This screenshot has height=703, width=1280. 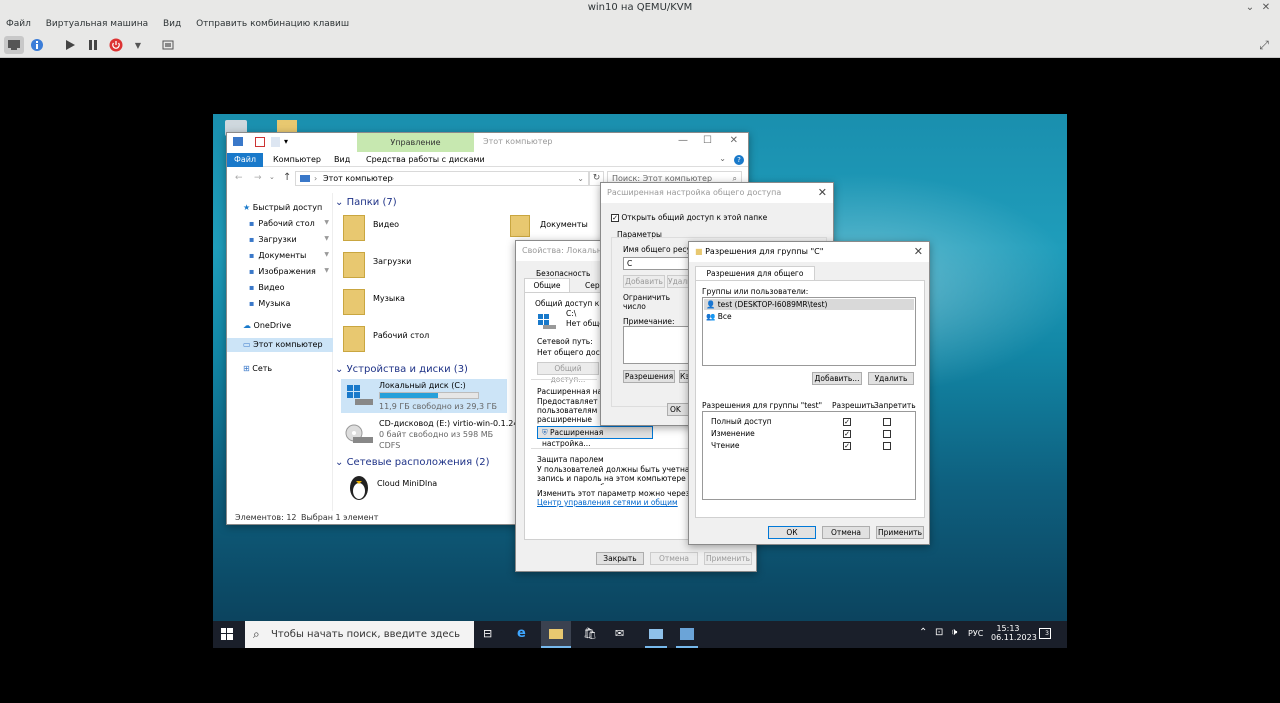 What do you see at coordinates (689, 217) in the screenshot?
I see `share-folder-checkbox: ✓ Открыть общий доступ к этой папке` at bounding box center [689, 217].